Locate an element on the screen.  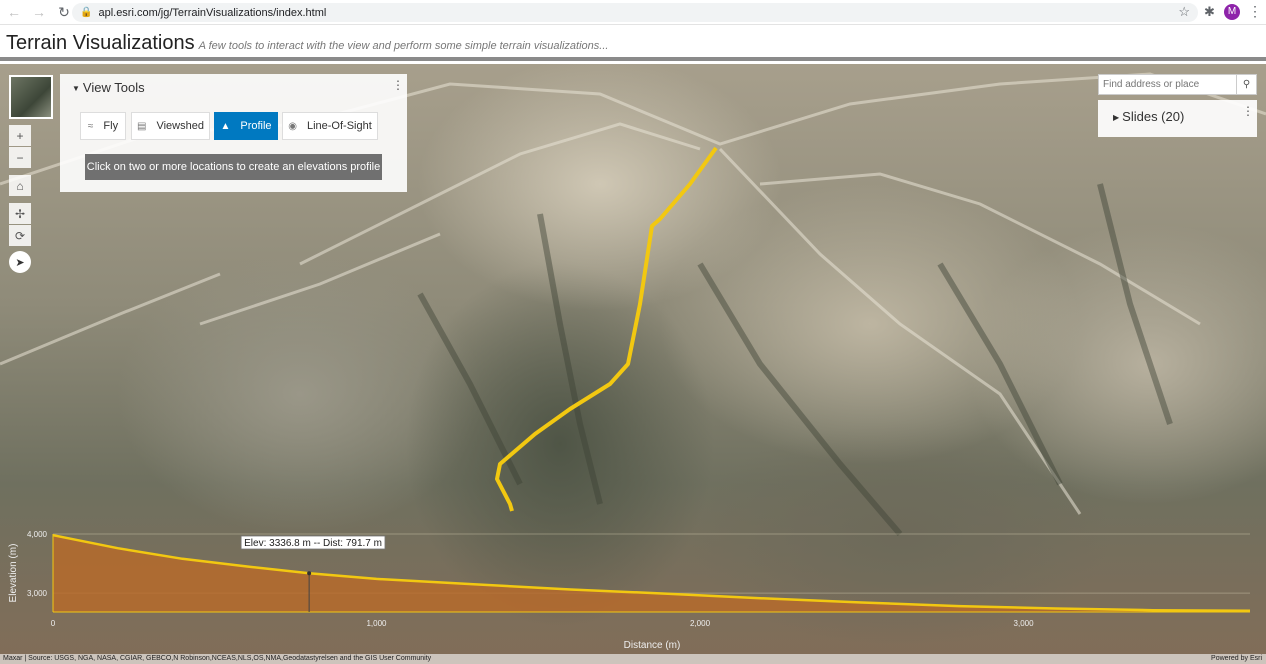
slides-header: ▶ Slides (20) is located at coordinates (1148, 116).